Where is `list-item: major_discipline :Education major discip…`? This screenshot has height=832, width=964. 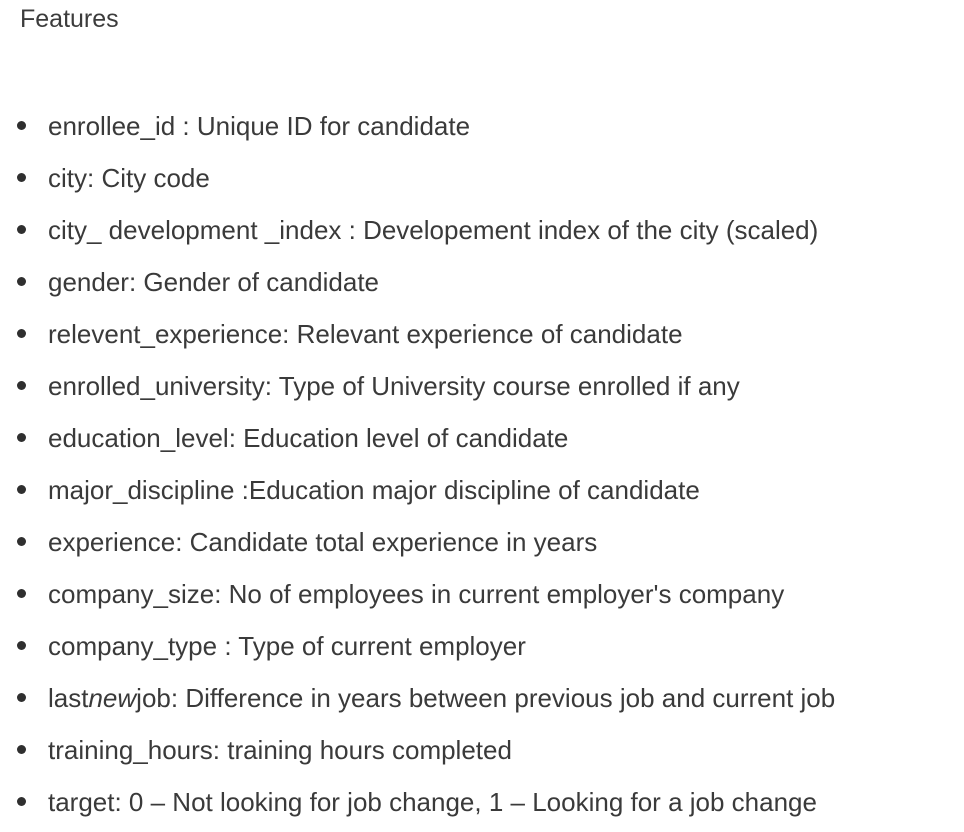
list-item: major_discipline :Education major discip… is located at coordinates (417, 490).